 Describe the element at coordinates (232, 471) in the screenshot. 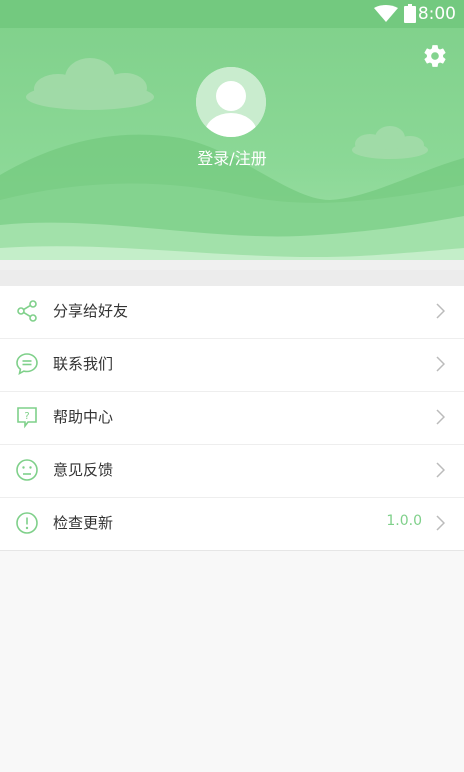

I see `menu-item-feedback: 意见反馈` at that location.